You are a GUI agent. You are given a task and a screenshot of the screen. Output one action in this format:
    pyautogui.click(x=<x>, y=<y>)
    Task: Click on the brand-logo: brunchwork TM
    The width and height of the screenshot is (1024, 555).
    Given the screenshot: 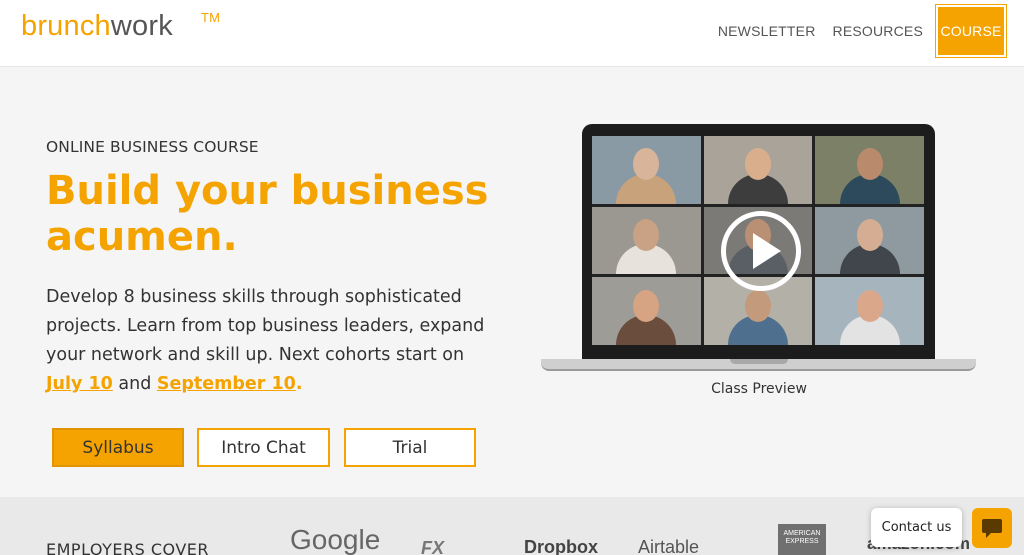 What is the action you would take?
    pyautogui.click(x=120, y=26)
    